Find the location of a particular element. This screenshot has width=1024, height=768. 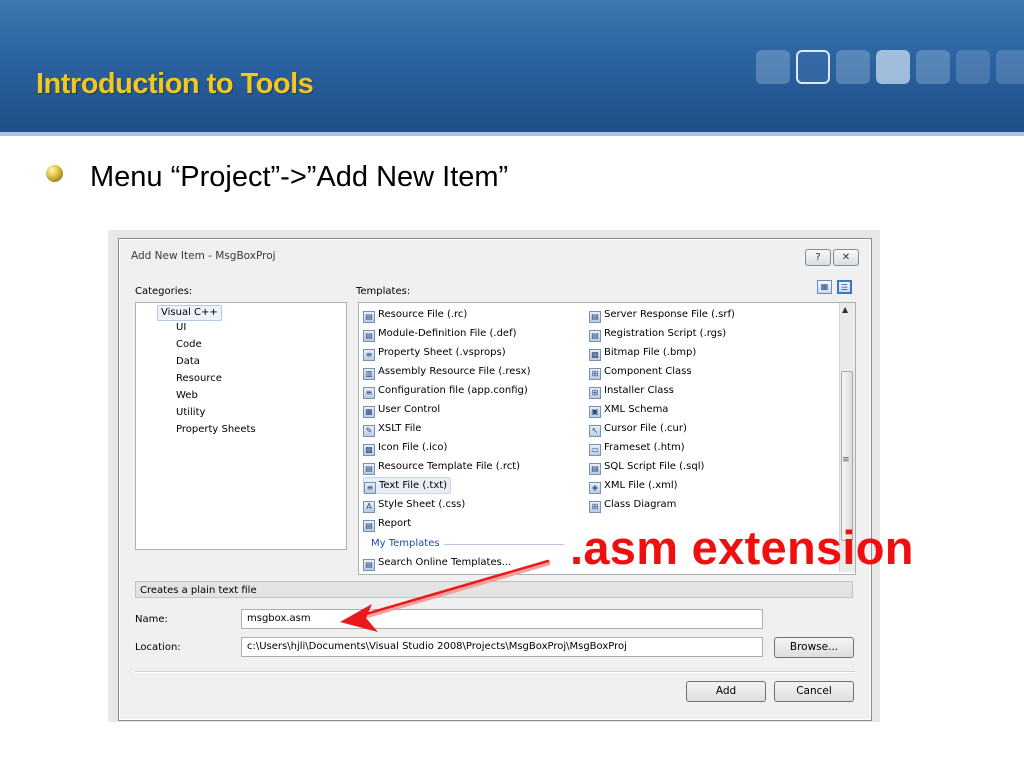

template-item: ▥ Assembly Resource File (.resx) is located at coordinates (446, 371).